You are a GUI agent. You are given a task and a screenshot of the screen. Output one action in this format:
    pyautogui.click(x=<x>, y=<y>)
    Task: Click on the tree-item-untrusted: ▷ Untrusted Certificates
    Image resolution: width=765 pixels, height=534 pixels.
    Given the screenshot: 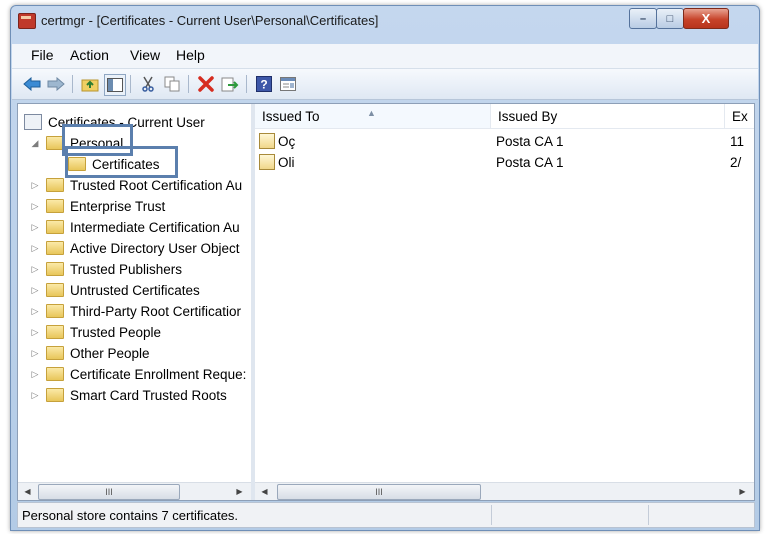 What is the action you would take?
    pyautogui.click(x=115, y=290)
    